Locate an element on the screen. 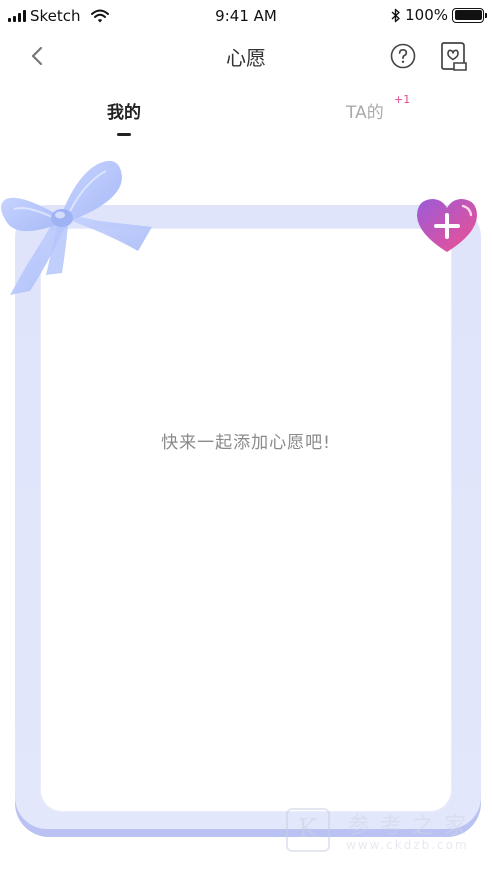 The image size is (492, 878). bow-ribbon-icon is located at coordinates (76, 227).